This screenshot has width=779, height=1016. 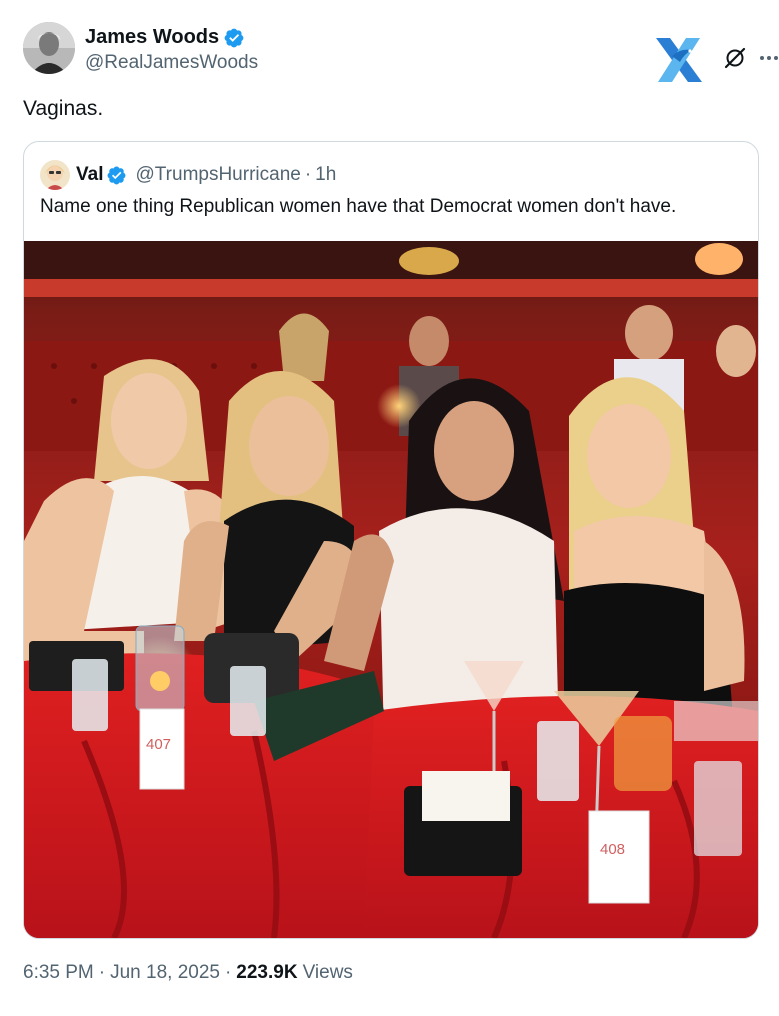 What do you see at coordinates (679, 60) in the screenshot?
I see `x-bird-logo` at bounding box center [679, 60].